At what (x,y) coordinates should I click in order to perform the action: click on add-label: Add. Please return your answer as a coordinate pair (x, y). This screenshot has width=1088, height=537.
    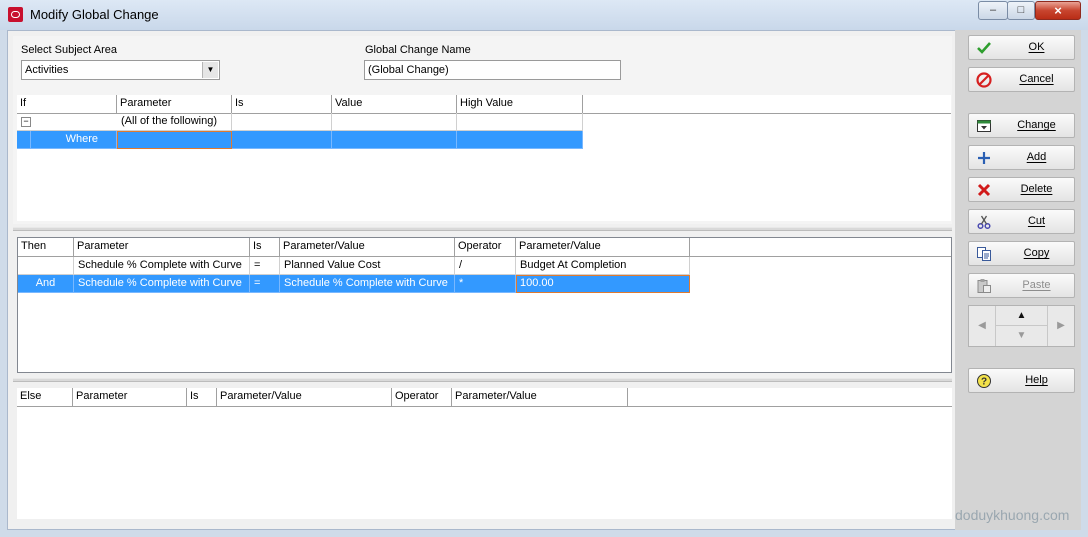
    Looking at the image, I should click on (1036, 157).